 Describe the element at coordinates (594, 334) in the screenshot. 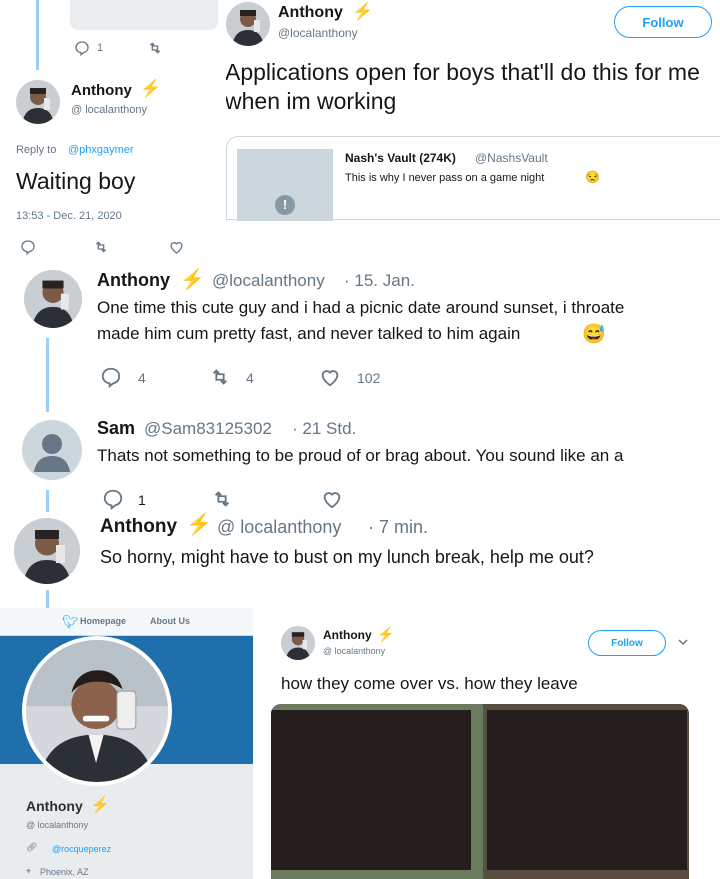

I see `emoji: 😅` at that location.